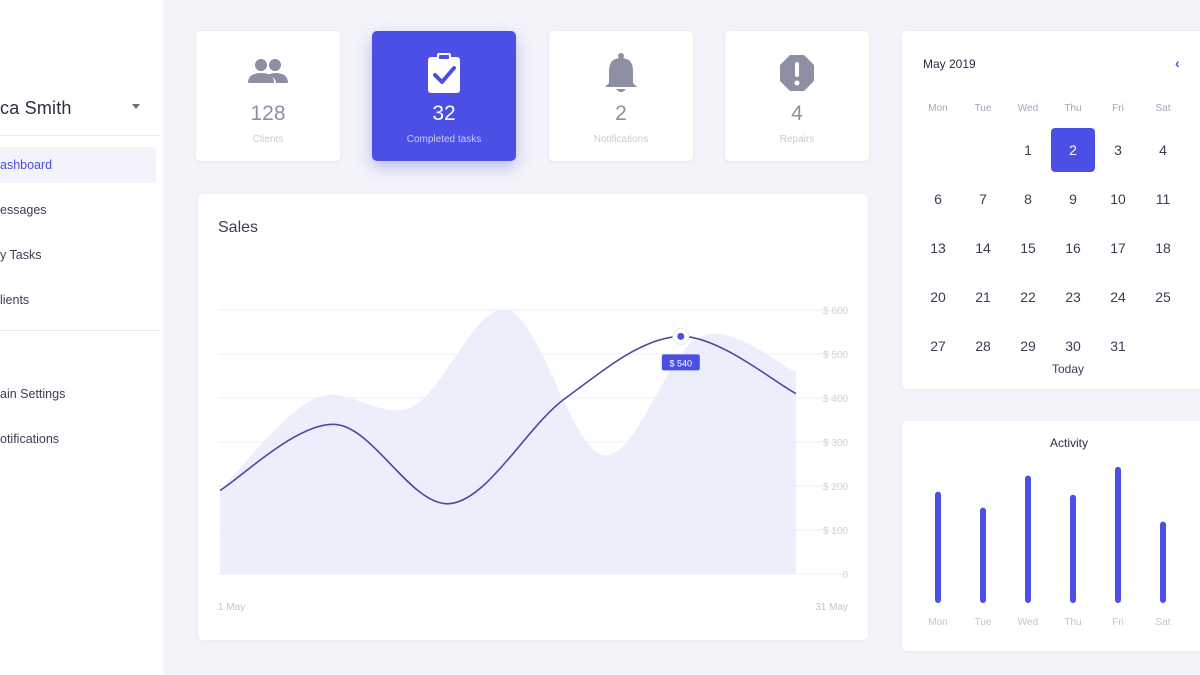 The height and width of the screenshot is (675, 1200). What do you see at coordinates (444, 113) in the screenshot?
I see `stat-value: 32` at bounding box center [444, 113].